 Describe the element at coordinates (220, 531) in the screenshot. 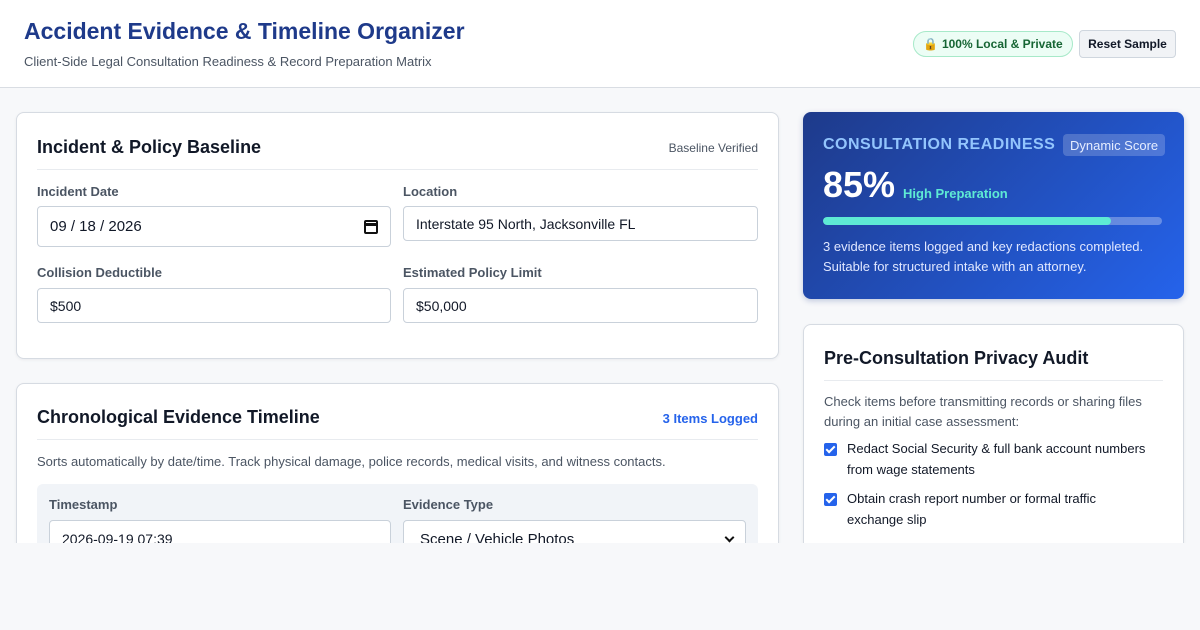

I see `timestamp-input: 2026-09-19 07:39` at that location.